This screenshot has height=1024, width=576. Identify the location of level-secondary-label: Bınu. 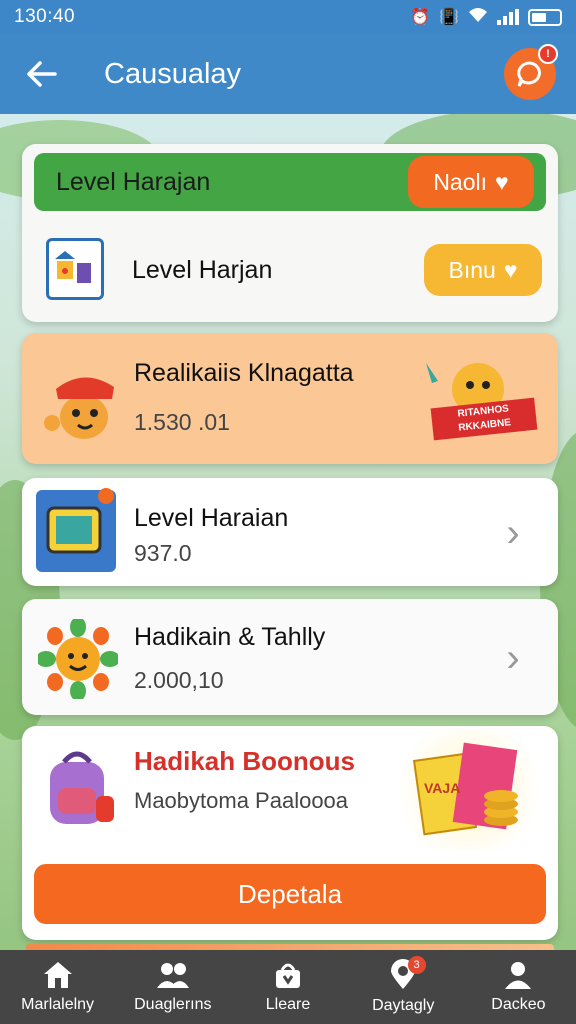
(472, 269).